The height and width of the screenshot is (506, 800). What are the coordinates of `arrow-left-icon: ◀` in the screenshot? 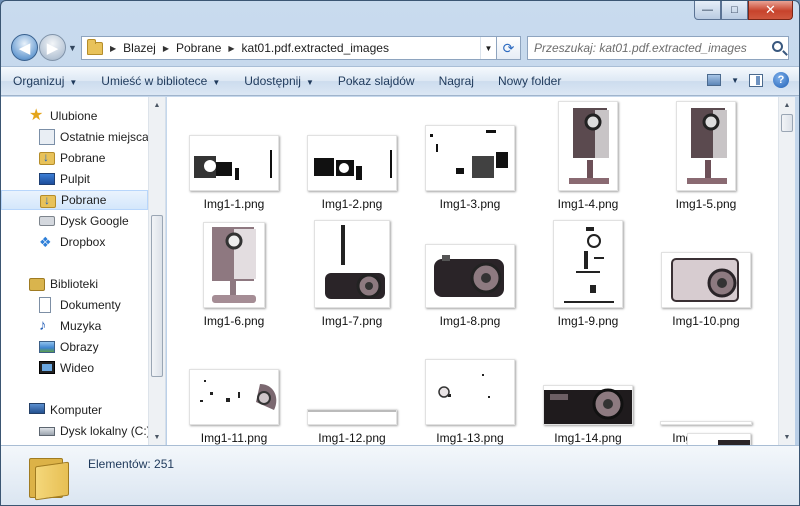 It's located at (24, 48).